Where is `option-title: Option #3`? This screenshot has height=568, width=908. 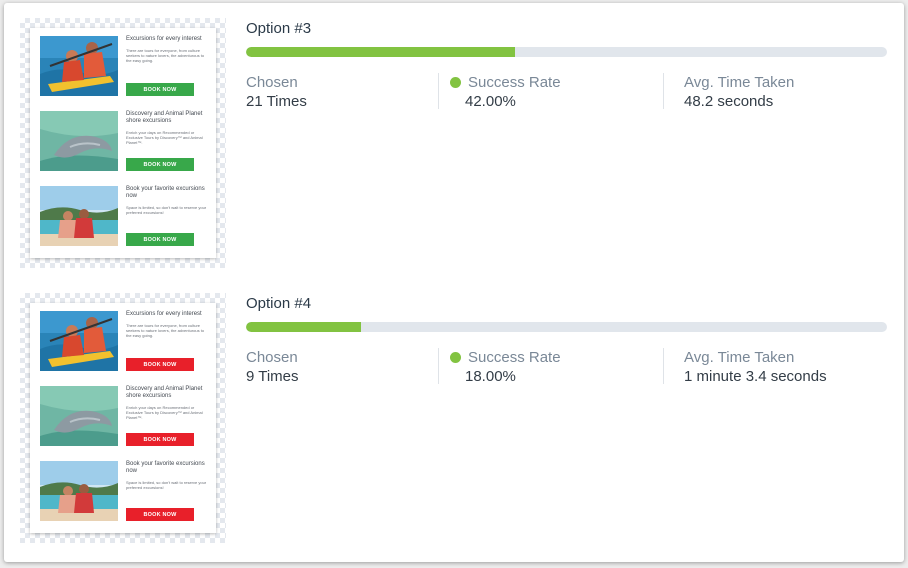 option-title: Option #3 is located at coordinates (279, 28).